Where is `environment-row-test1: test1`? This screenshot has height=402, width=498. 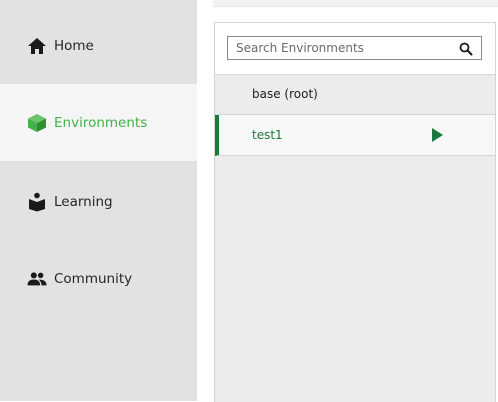 environment-row-test1: test1 is located at coordinates (355, 135).